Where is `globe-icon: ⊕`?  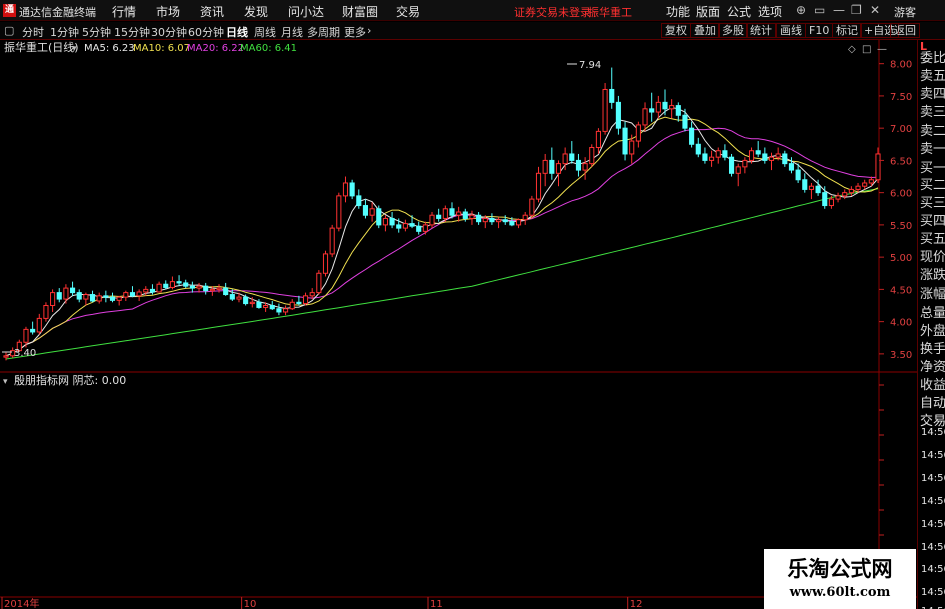 globe-icon: ⊕ is located at coordinates (801, 10).